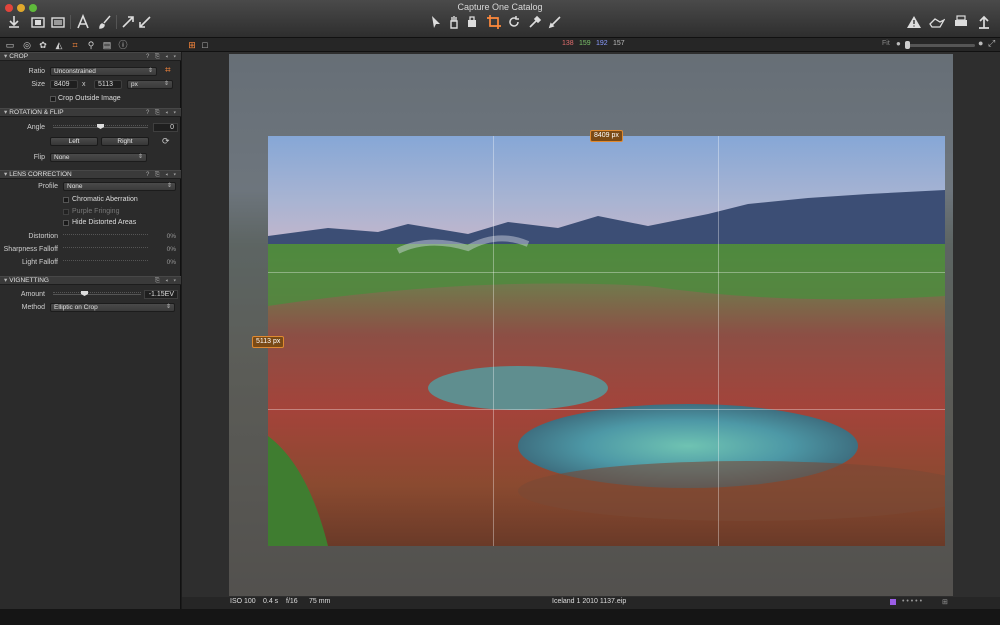  Describe the element at coordinates (168, 70) in the screenshot. I see `crop-tool-icon: ⌗` at that location.